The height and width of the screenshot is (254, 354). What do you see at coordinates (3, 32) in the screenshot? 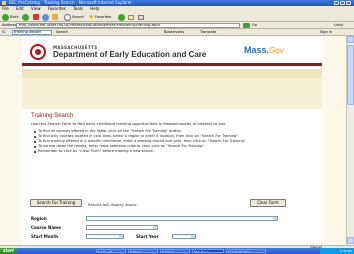
I see `google-logo-icon: G` at bounding box center [3, 32].